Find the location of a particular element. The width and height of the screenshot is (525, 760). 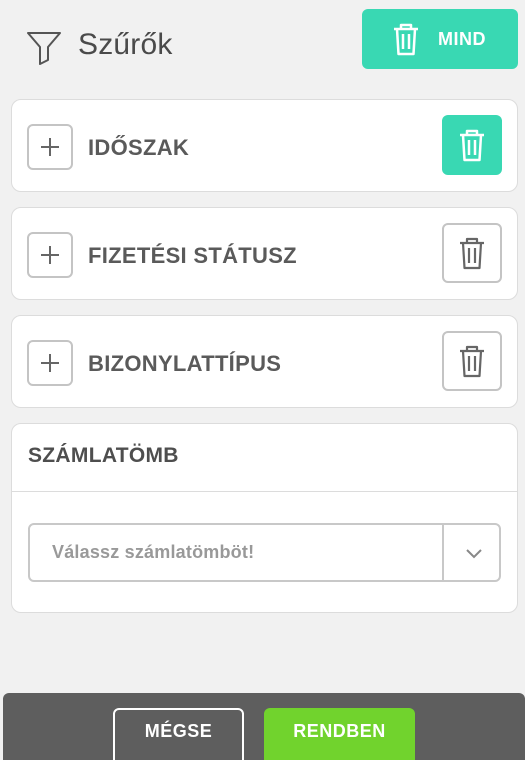

header: Szűrők MIND is located at coordinates (262, 45).